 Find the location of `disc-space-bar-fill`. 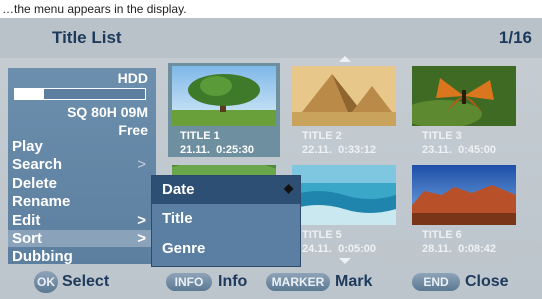

disc-space-bar-fill is located at coordinates (29, 94).